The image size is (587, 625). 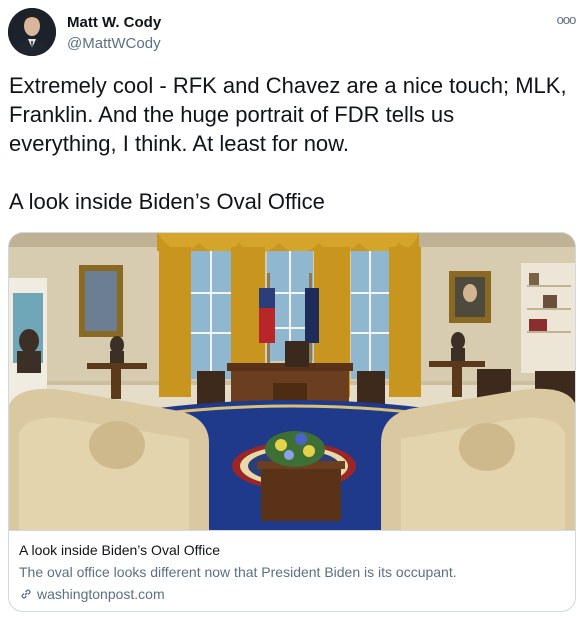 What do you see at coordinates (114, 43) in the screenshot?
I see `author-handle: @MattWCody` at bounding box center [114, 43].